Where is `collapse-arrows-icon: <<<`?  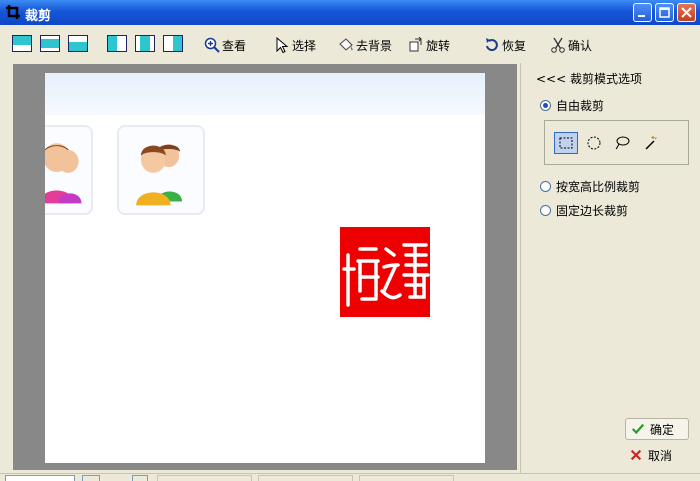
collapse-arrows-icon: <<< is located at coordinates (551, 79).